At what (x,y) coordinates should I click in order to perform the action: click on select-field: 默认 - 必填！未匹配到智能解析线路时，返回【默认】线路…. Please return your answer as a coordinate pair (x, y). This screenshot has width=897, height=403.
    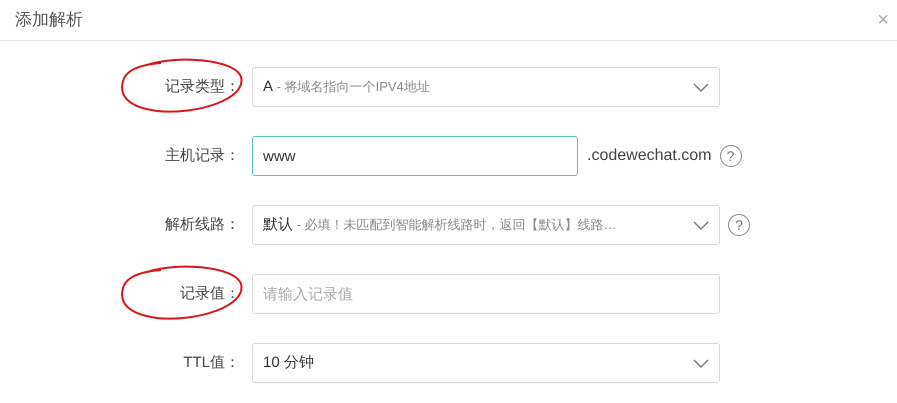
    Looking at the image, I should click on (486, 225).